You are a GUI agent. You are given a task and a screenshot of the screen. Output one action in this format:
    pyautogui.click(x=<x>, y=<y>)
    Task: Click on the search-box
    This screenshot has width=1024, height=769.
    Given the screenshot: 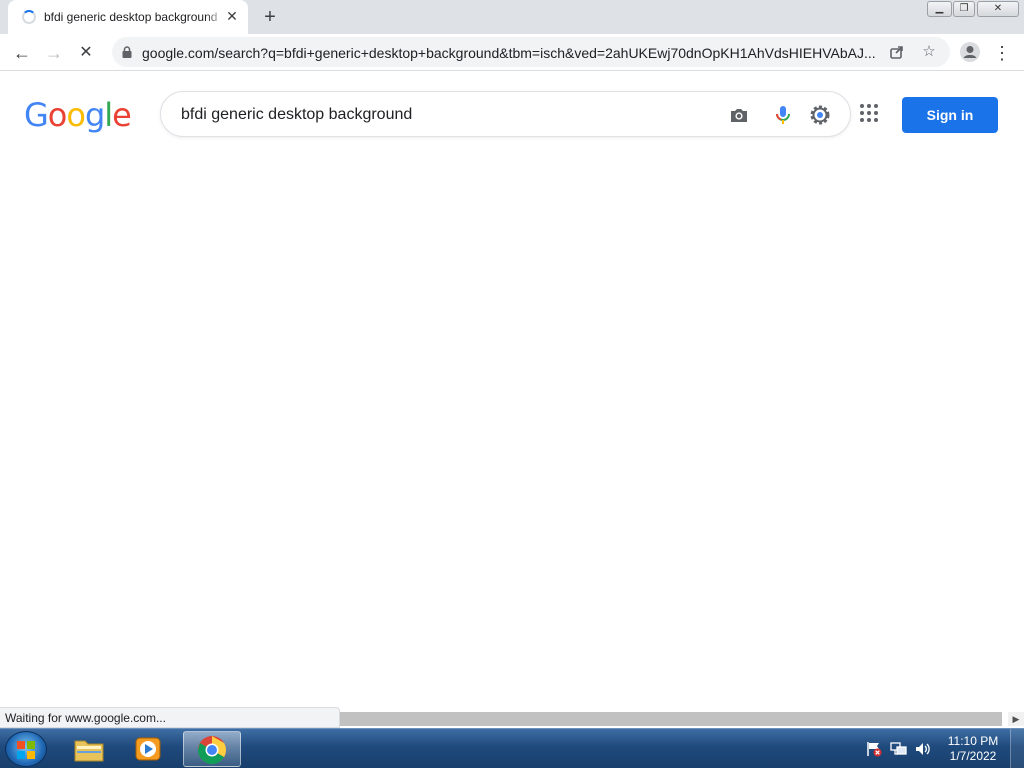 What is the action you would take?
    pyautogui.click(x=505, y=114)
    